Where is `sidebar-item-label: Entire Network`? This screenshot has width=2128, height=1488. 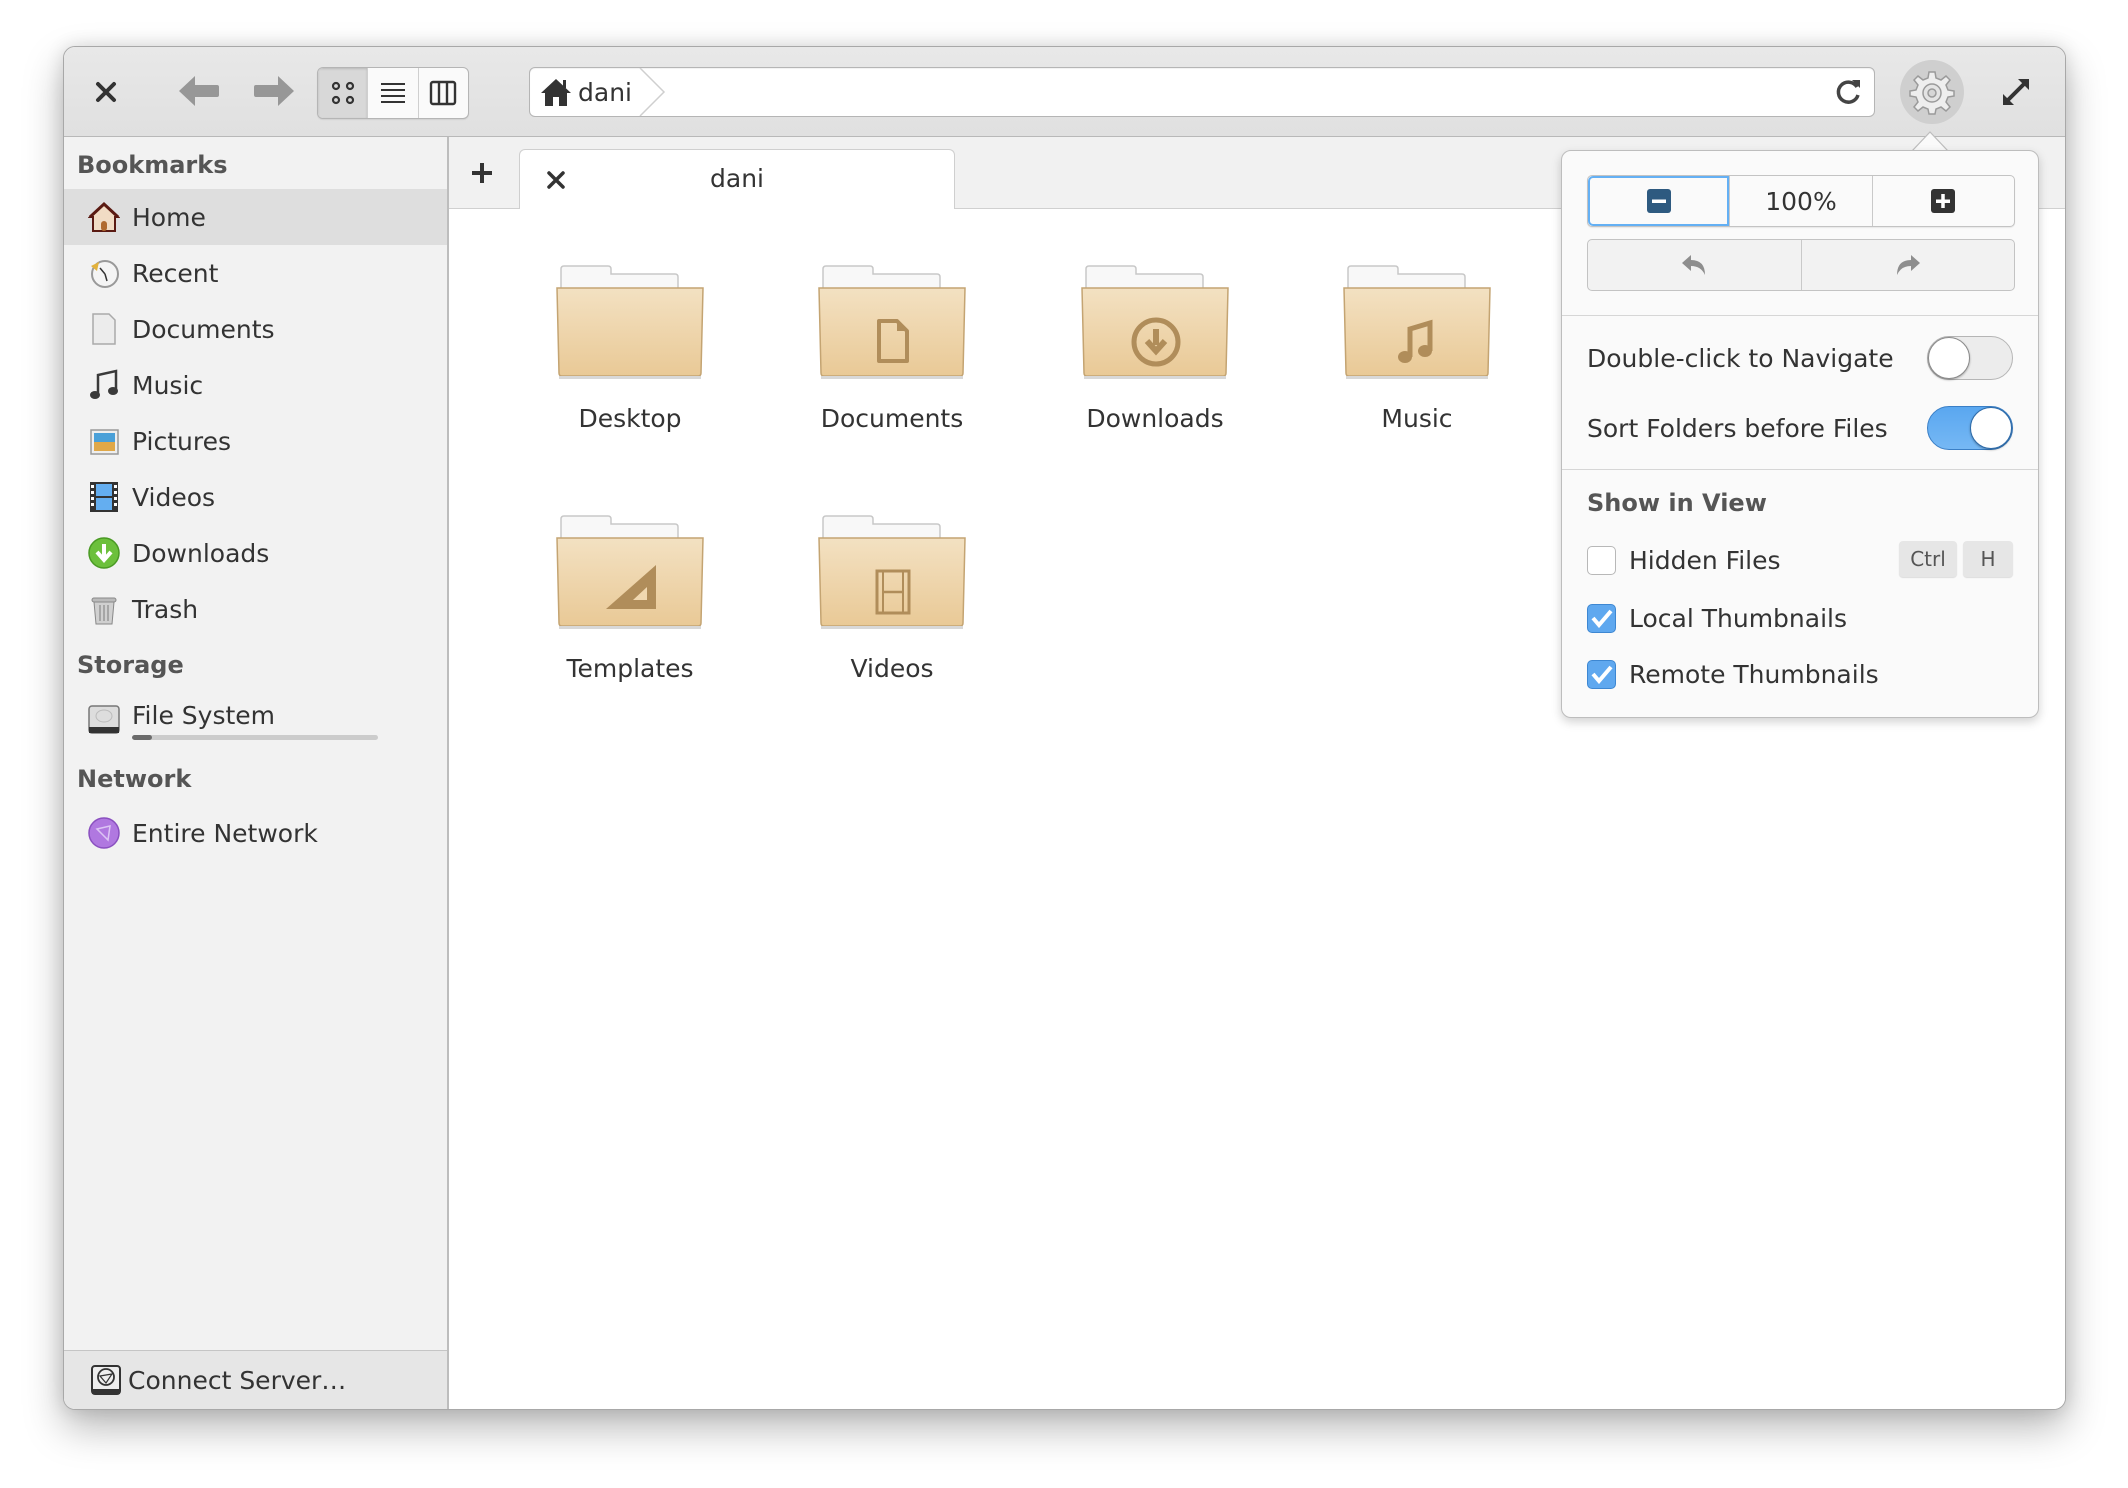
sidebar-item-label: Entire Network is located at coordinates (225, 833).